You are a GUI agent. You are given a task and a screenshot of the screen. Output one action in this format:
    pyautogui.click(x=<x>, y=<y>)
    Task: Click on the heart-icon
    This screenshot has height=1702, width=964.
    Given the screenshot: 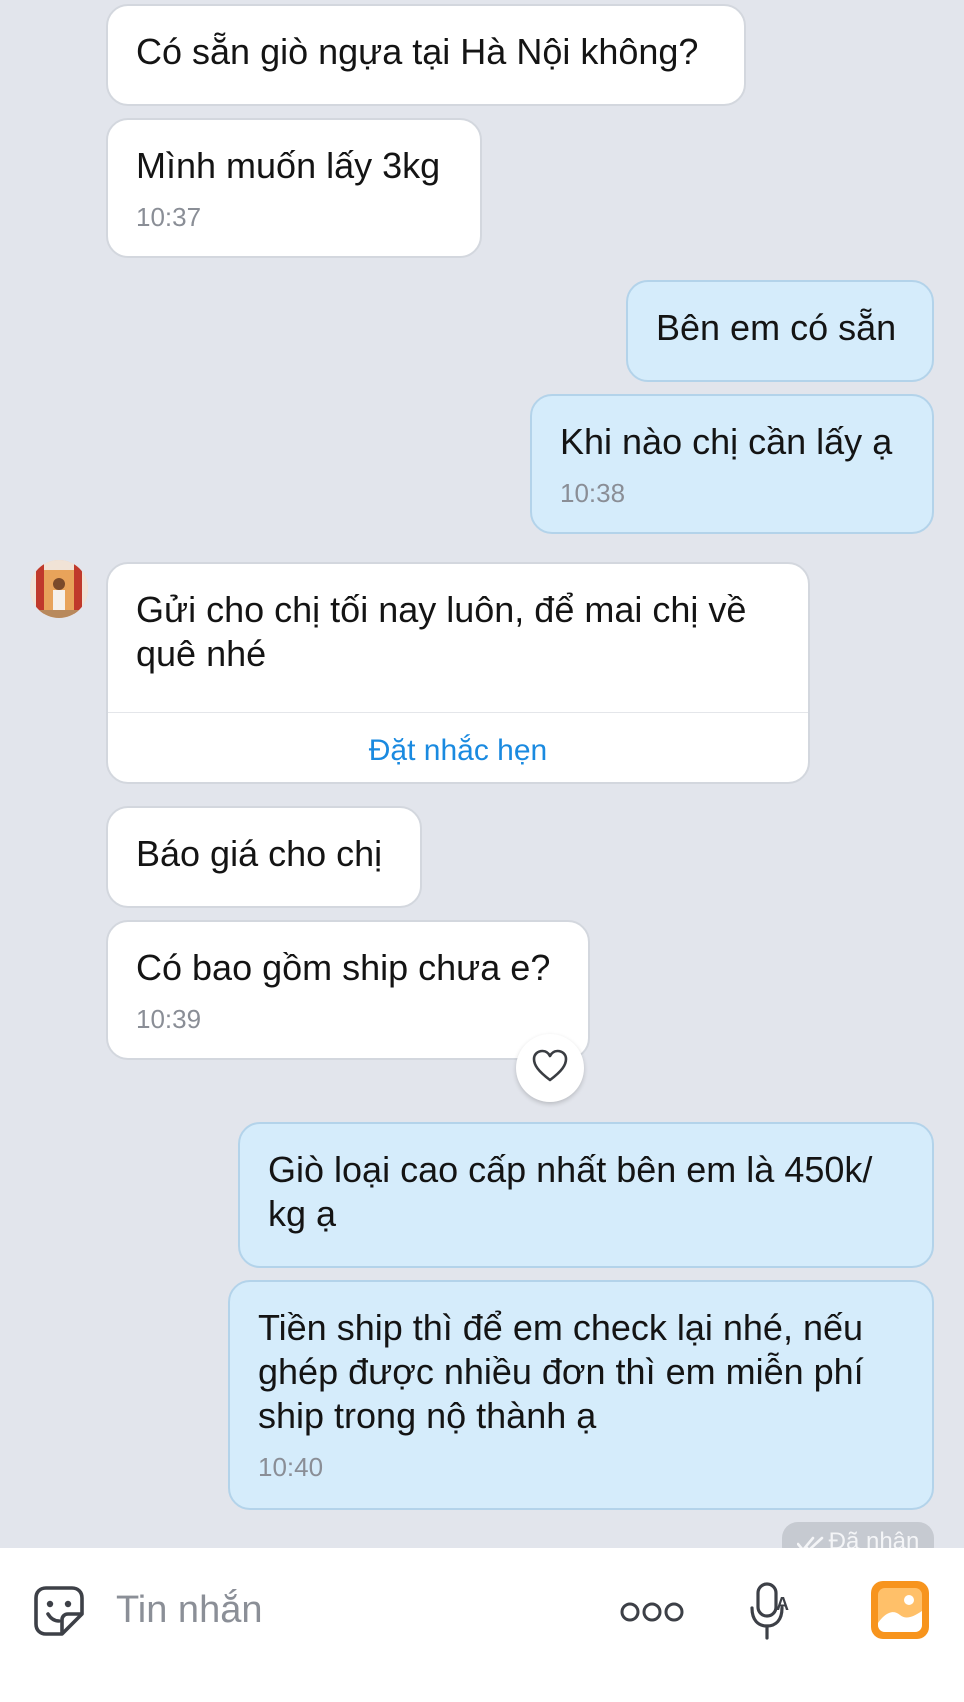 What is the action you would take?
    pyautogui.click(x=550, y=1068)
    